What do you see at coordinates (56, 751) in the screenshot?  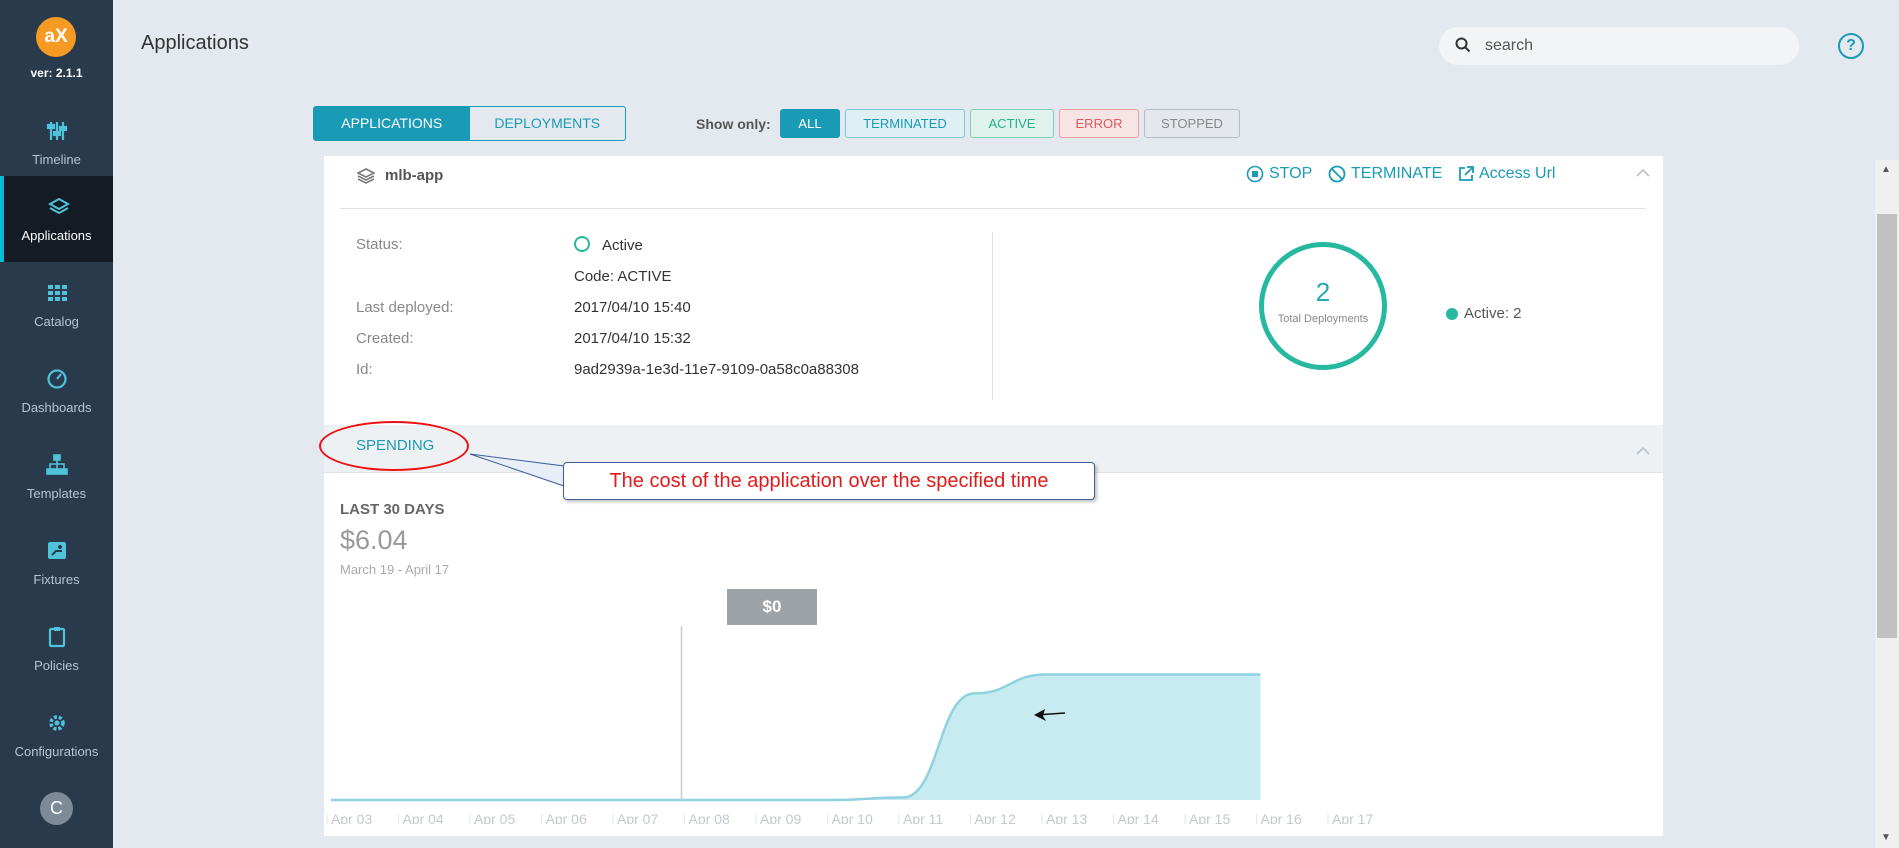 I see `sidebar-item-label: Configurations` at bounding box center [56, 751].